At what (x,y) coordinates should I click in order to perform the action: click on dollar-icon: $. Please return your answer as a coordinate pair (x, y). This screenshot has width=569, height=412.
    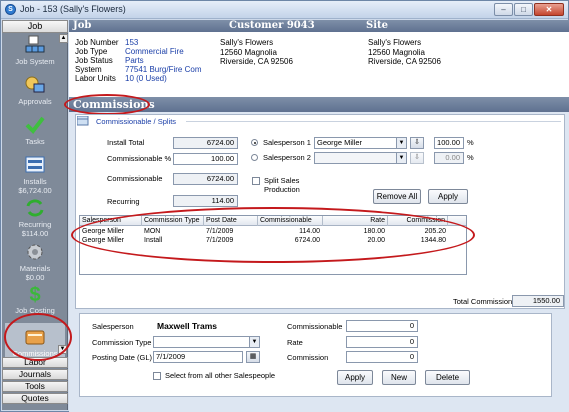
    Looking at the image, I should click on (34, 294).